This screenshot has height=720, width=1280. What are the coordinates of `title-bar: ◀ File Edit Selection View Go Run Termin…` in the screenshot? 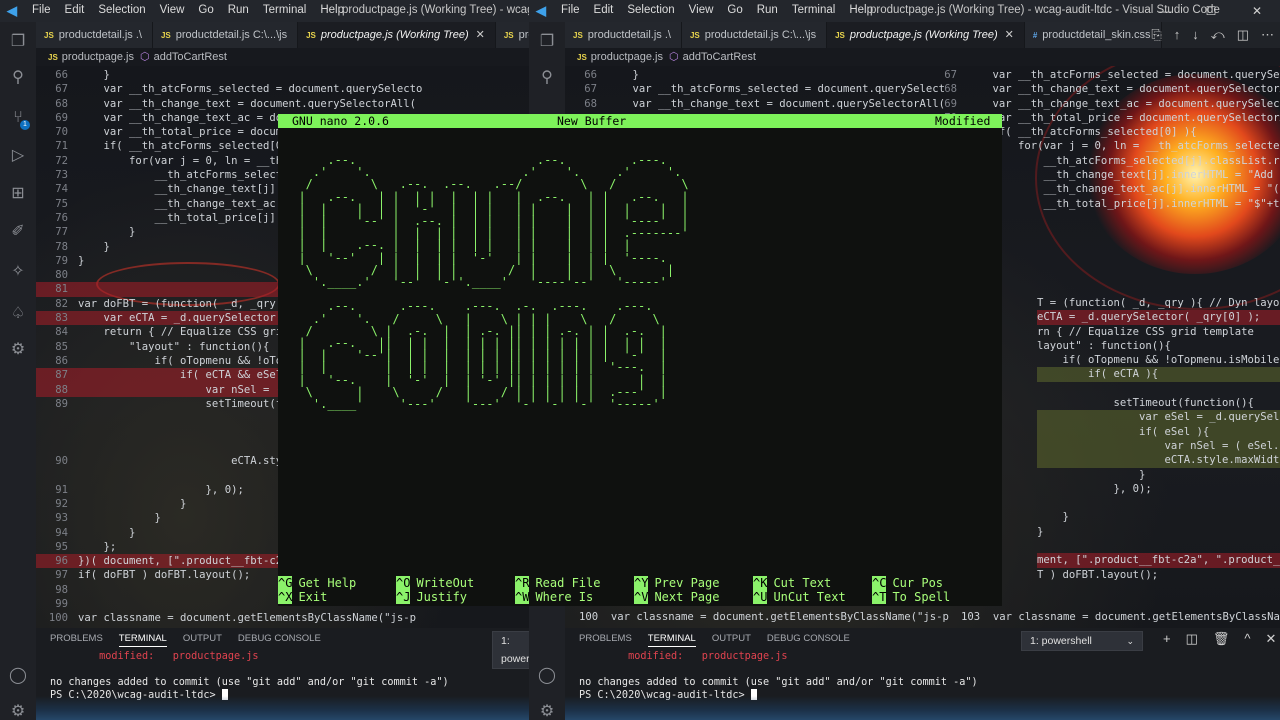 It's located at (904, 11).